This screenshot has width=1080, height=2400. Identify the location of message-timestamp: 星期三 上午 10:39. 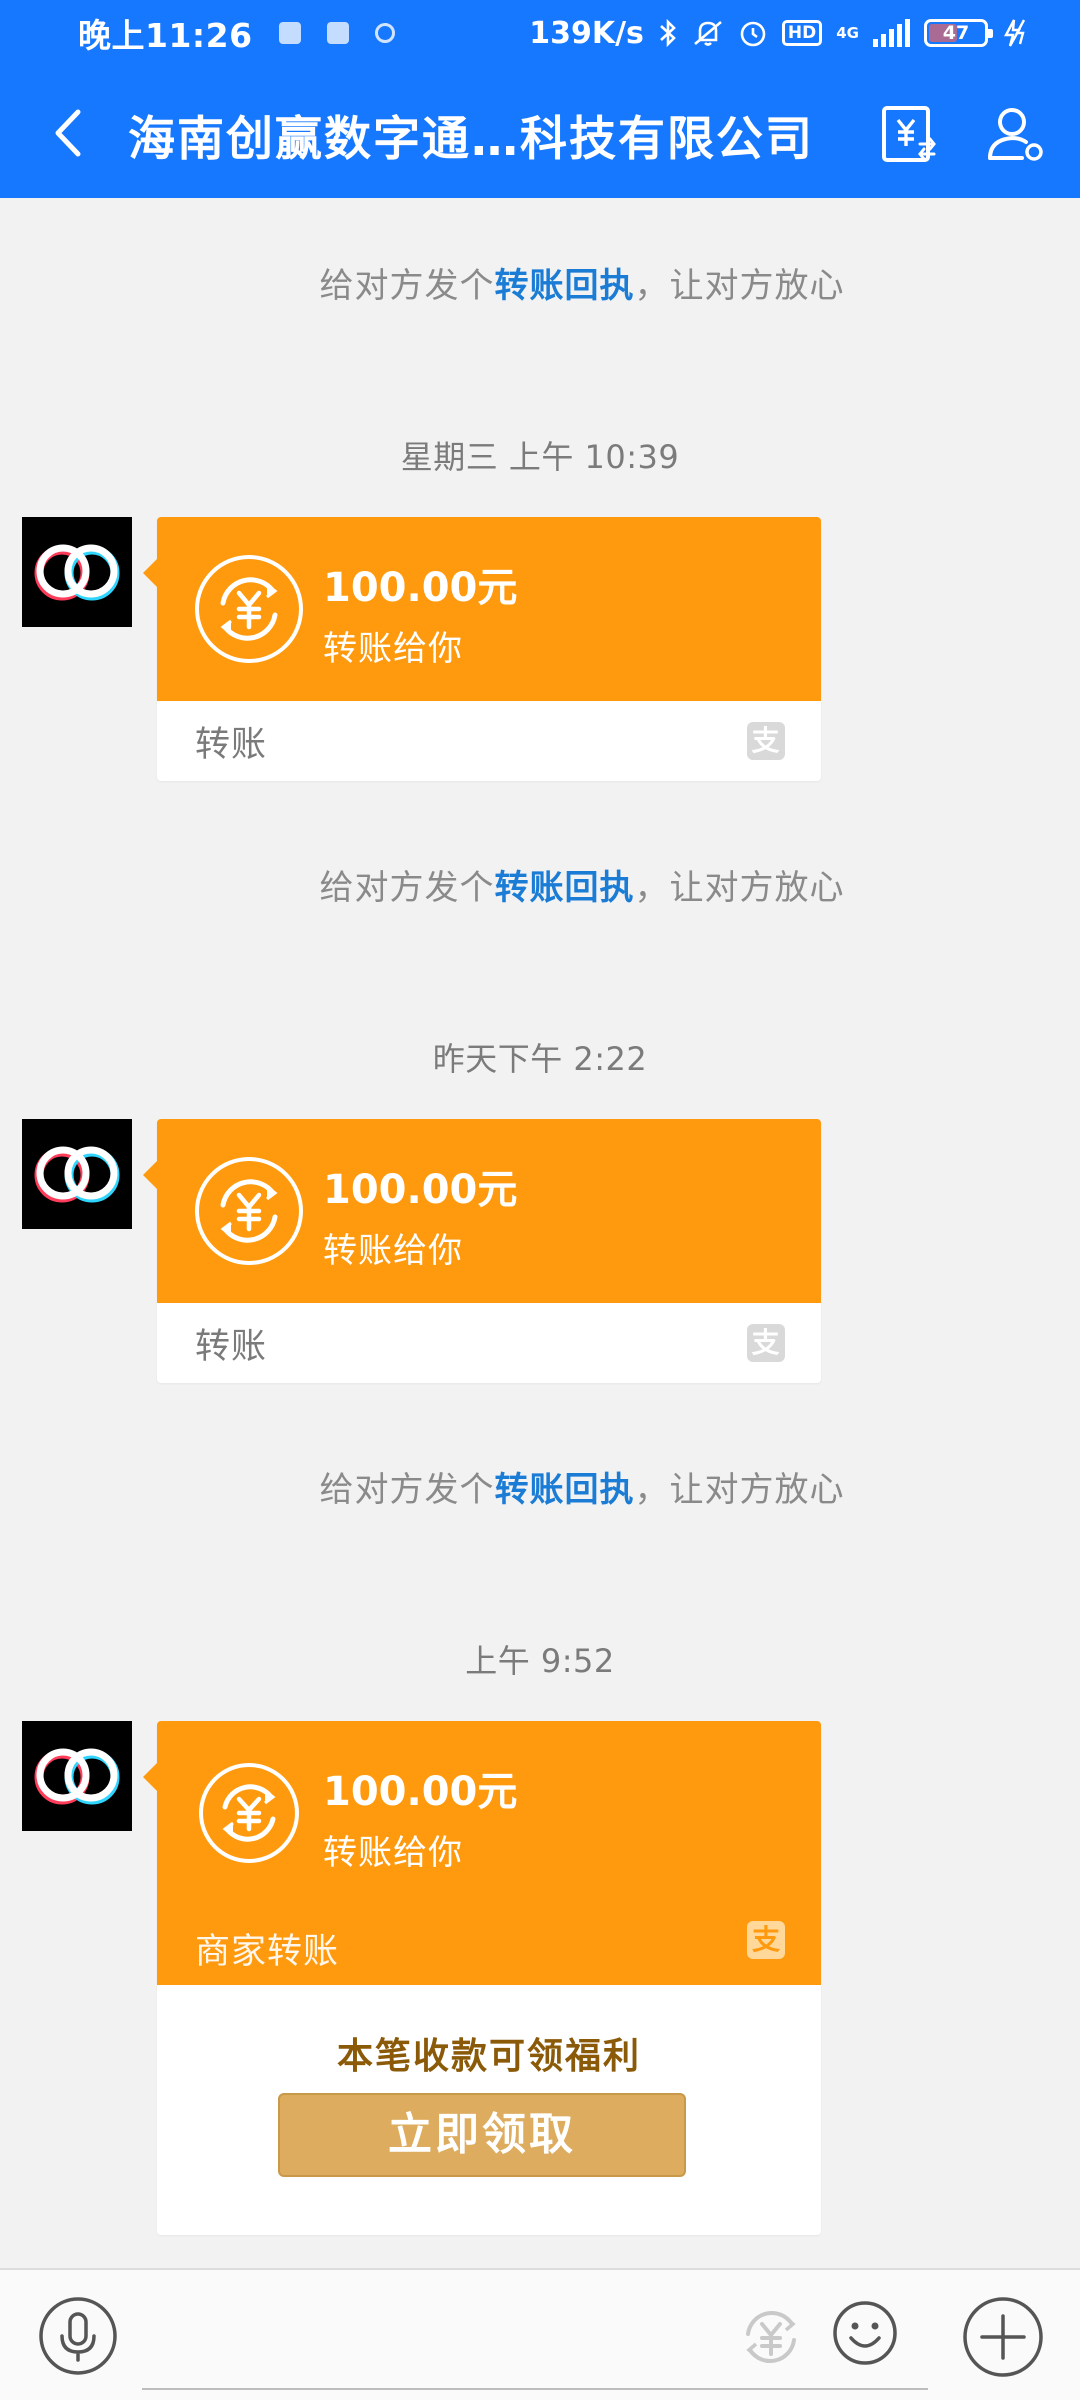
(540, 457).